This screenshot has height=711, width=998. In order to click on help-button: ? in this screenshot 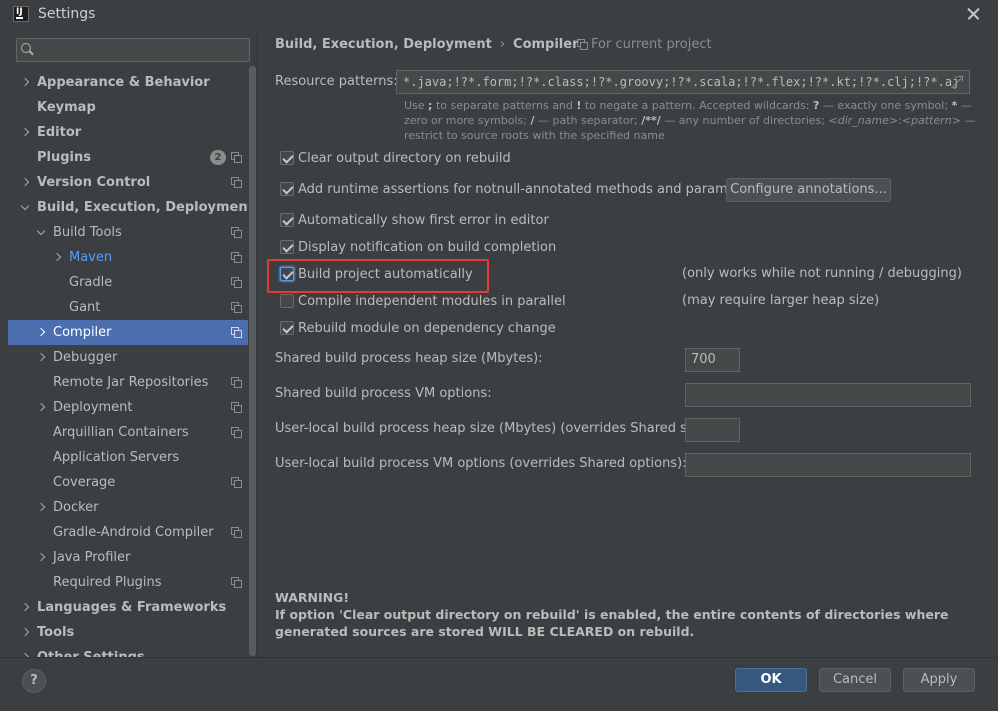, I will do `click(34, 681)`.